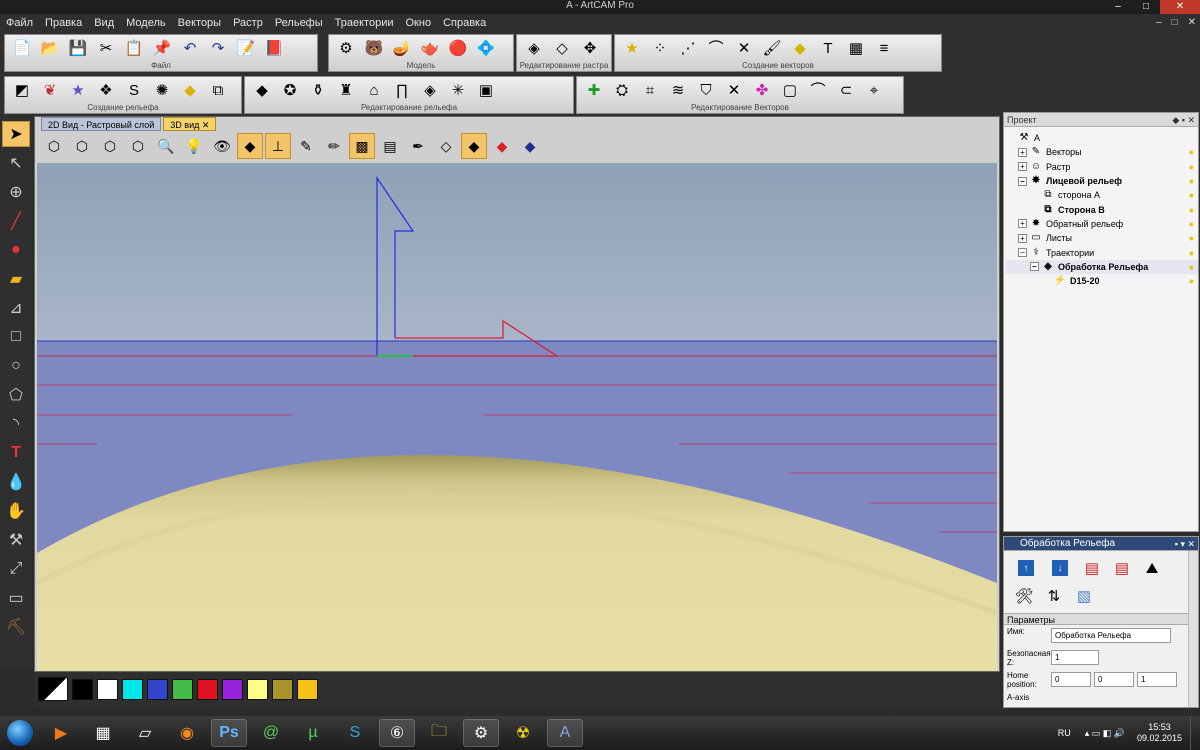  I want to click on plane-icon: ◆, so click(250, 146).